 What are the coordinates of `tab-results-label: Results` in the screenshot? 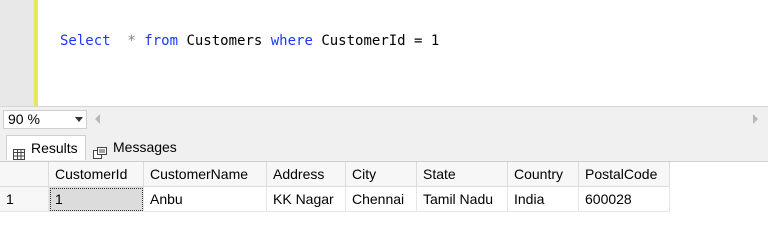 It's located at (54, 148).